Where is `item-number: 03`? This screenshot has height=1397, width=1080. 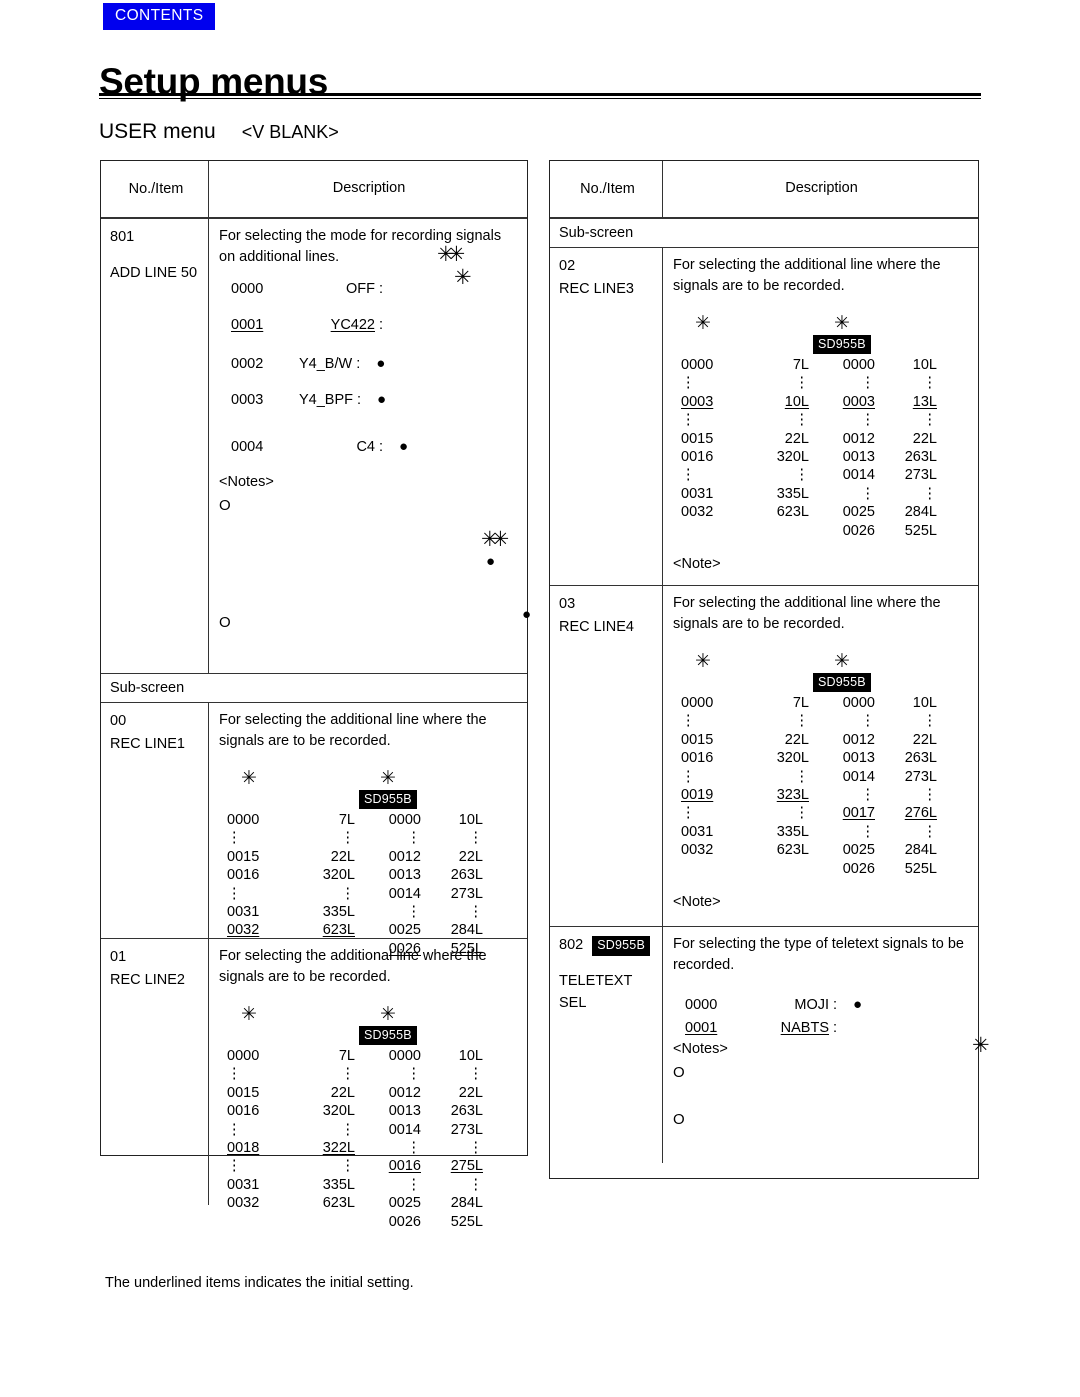
item-number: 03 is located at coordinates (567, 604).